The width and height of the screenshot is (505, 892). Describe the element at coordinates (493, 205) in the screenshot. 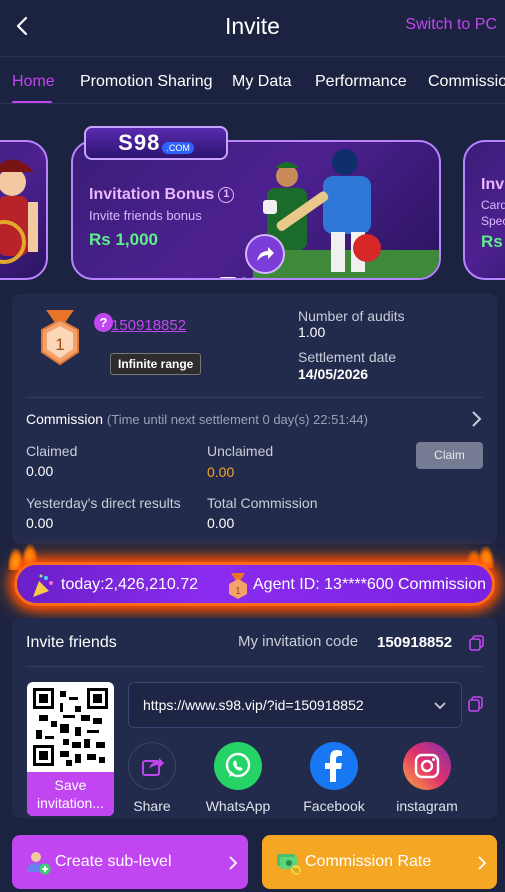

I see `banner-next-line1: Card` at that location.